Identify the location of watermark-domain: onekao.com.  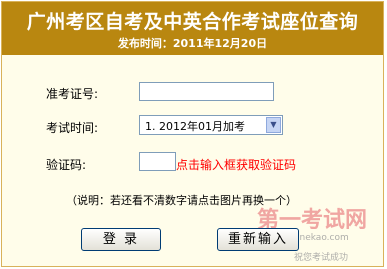
(321, 238).